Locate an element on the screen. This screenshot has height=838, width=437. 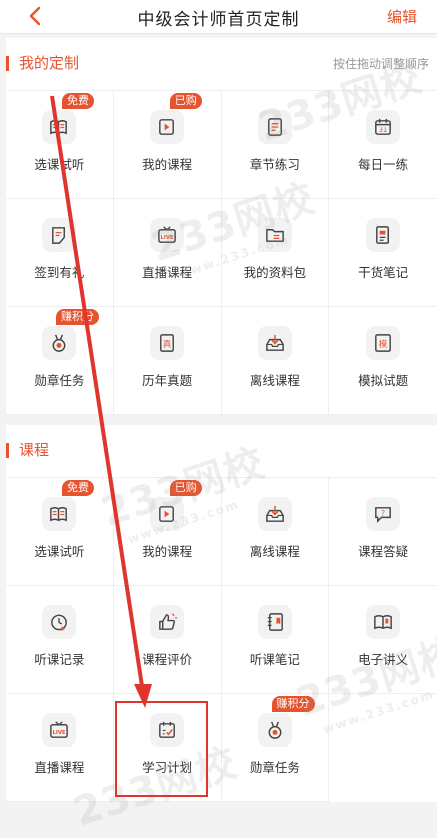
item-label: 每日一练 is located at coordinates (383, 164).